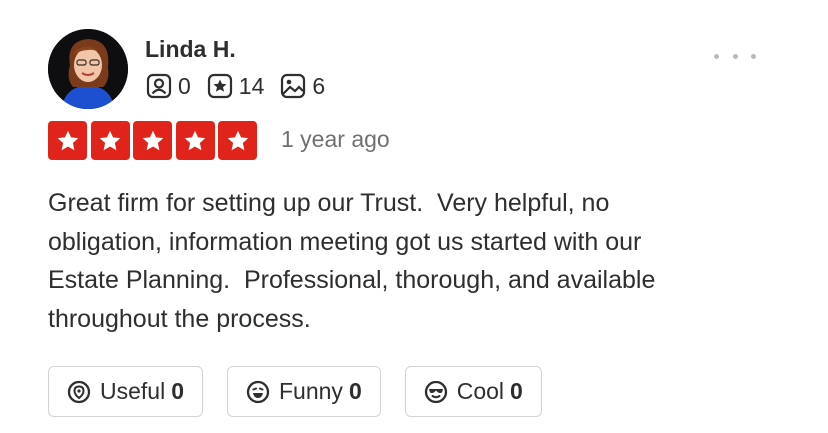 The height and width of the screenshot is (433, 828). I want to click on cool-count: 0, so click(516, 391).